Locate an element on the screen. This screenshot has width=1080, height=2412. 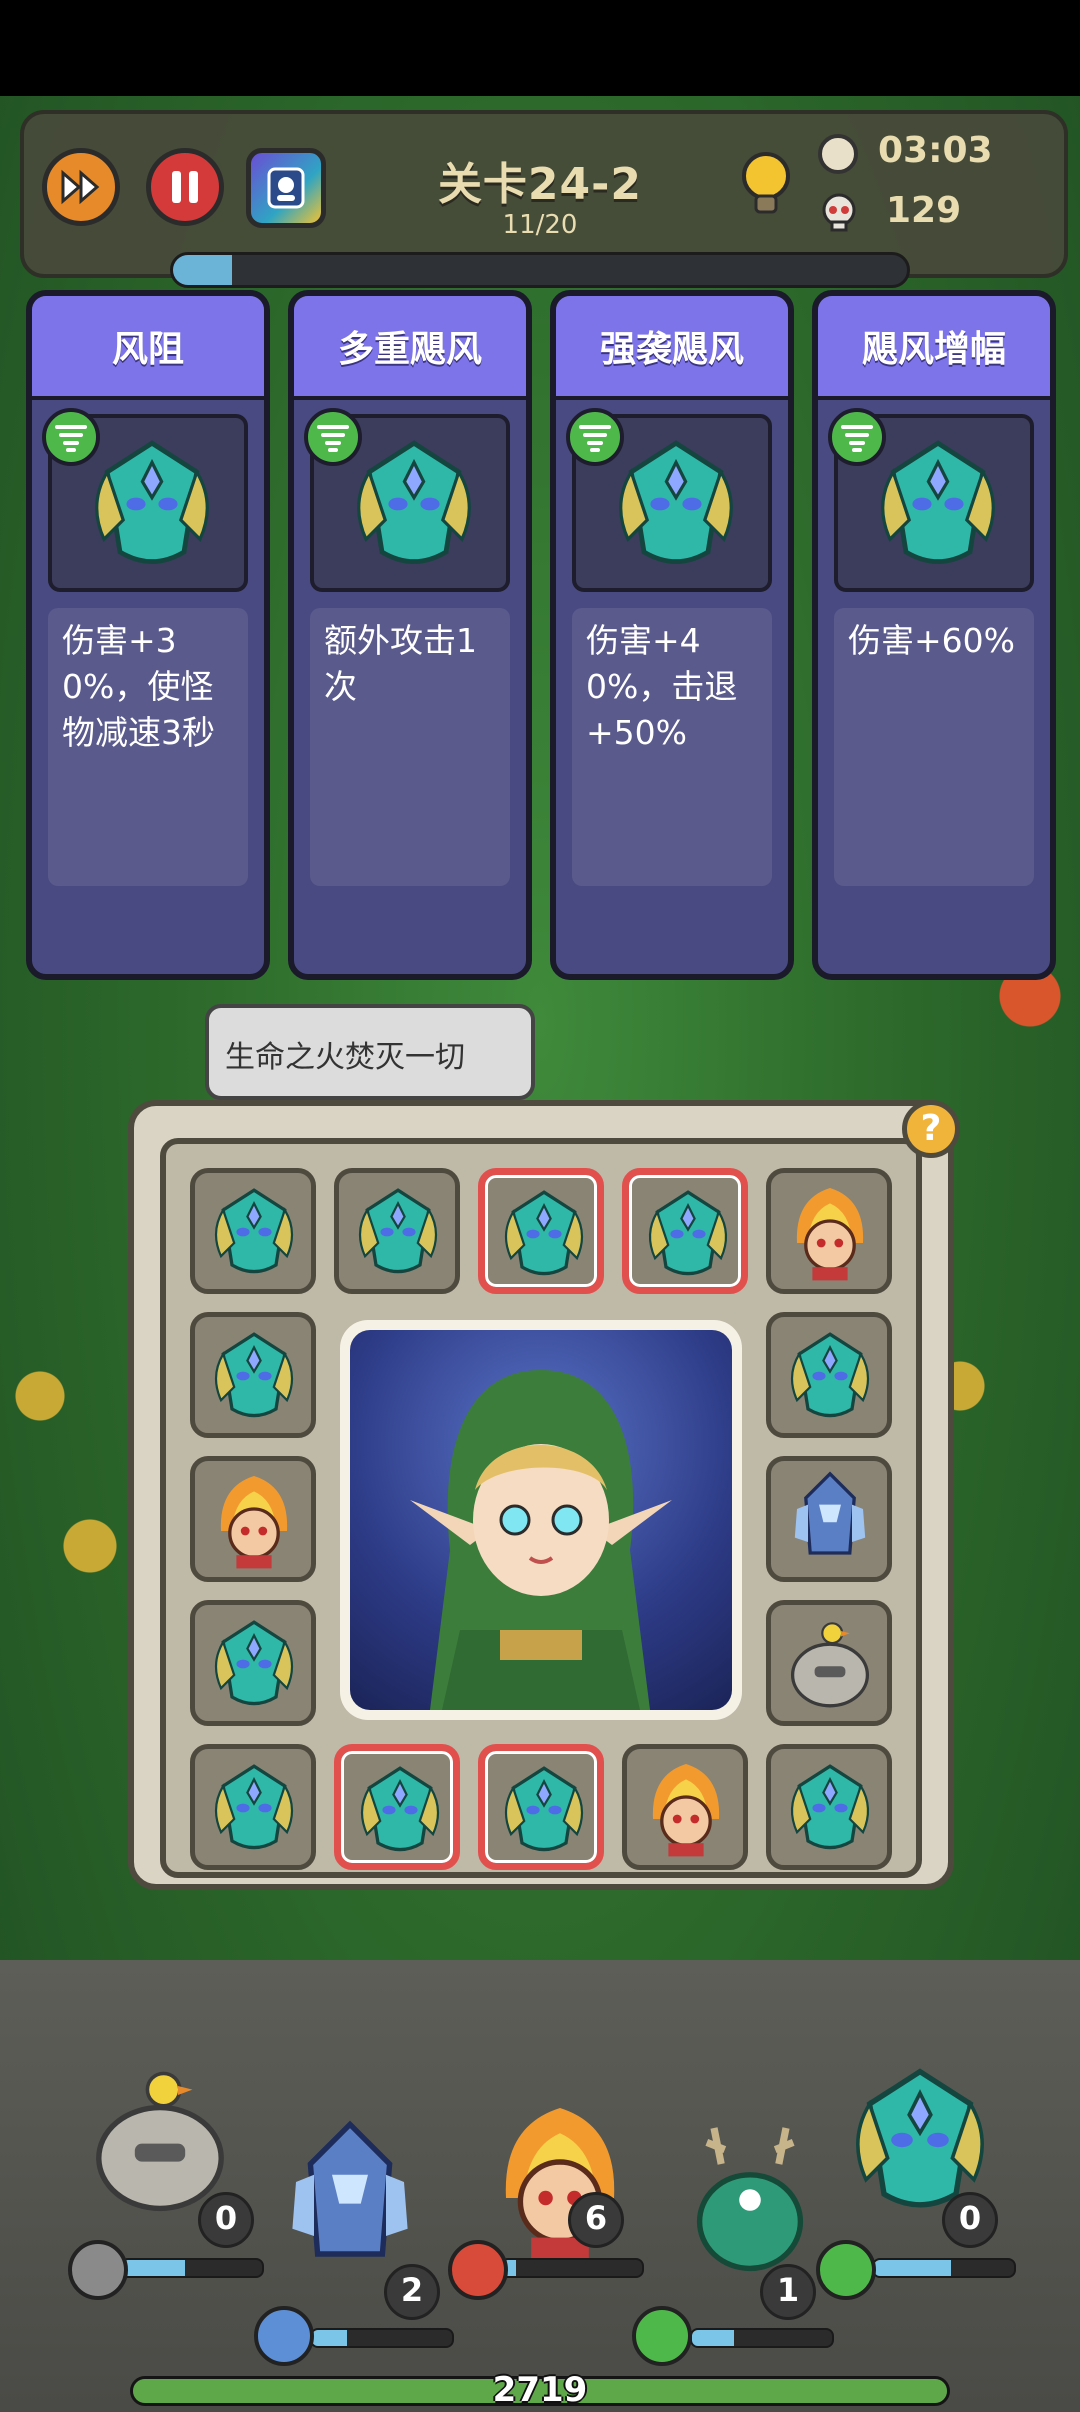
status-bar is located at coordinates (540, 48).